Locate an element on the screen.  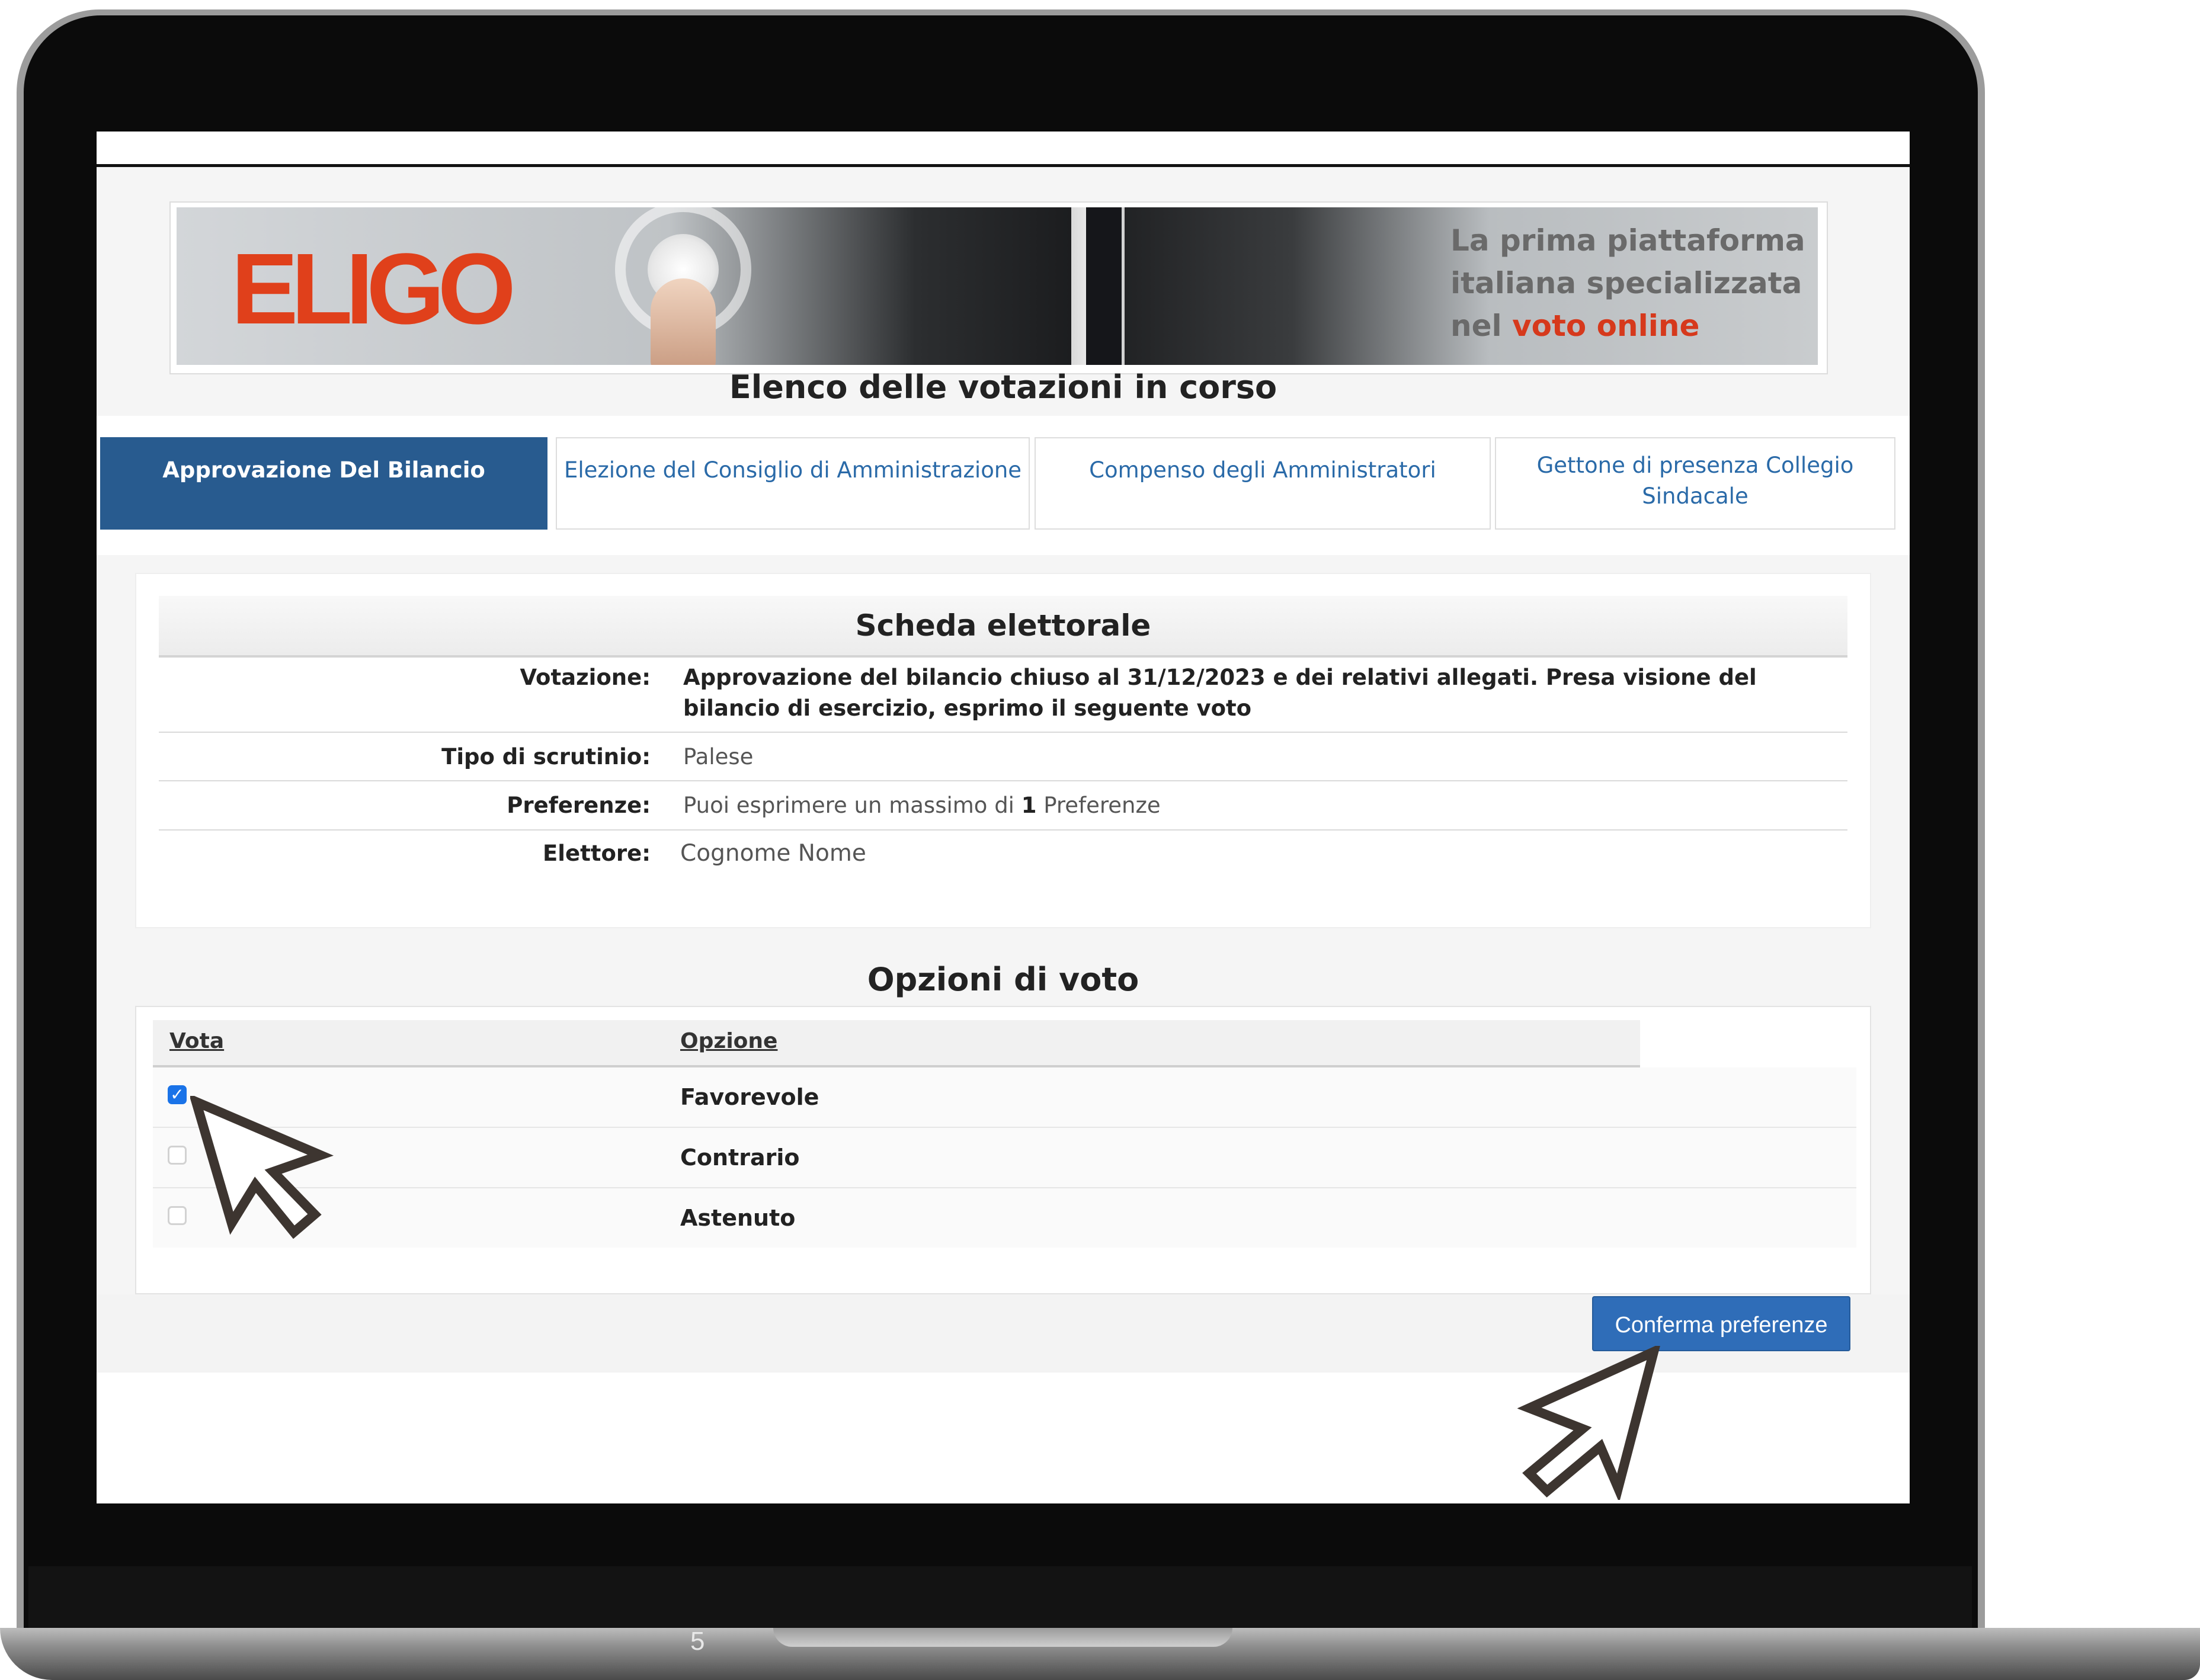
tab-compenso-amministratori: Compenso degli Amministratori is located at coordinates (1263, 483).